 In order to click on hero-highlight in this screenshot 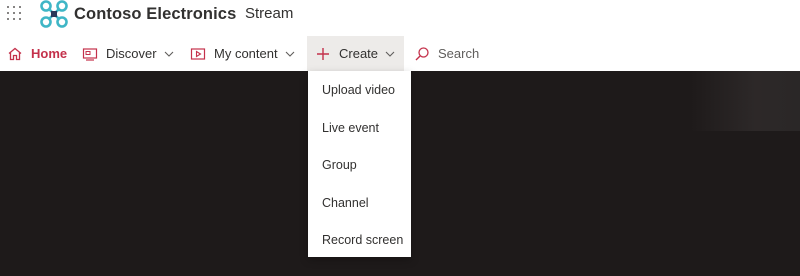, I will do `click(745, 101)`.